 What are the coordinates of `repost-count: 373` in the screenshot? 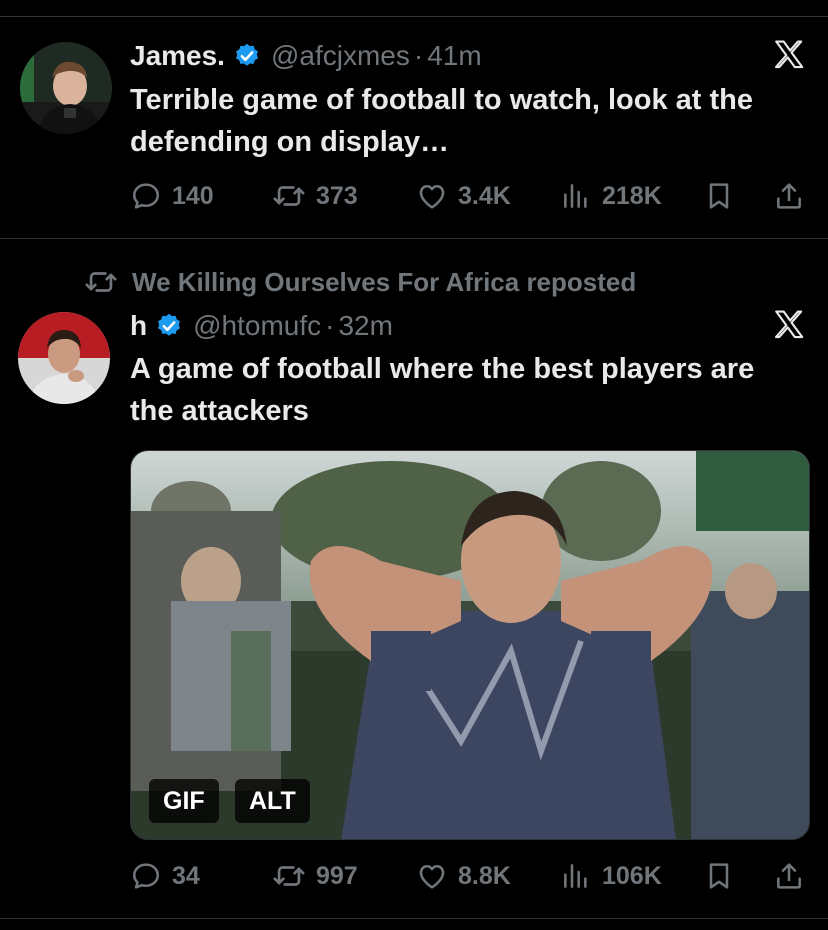 It's located at (337, 195).